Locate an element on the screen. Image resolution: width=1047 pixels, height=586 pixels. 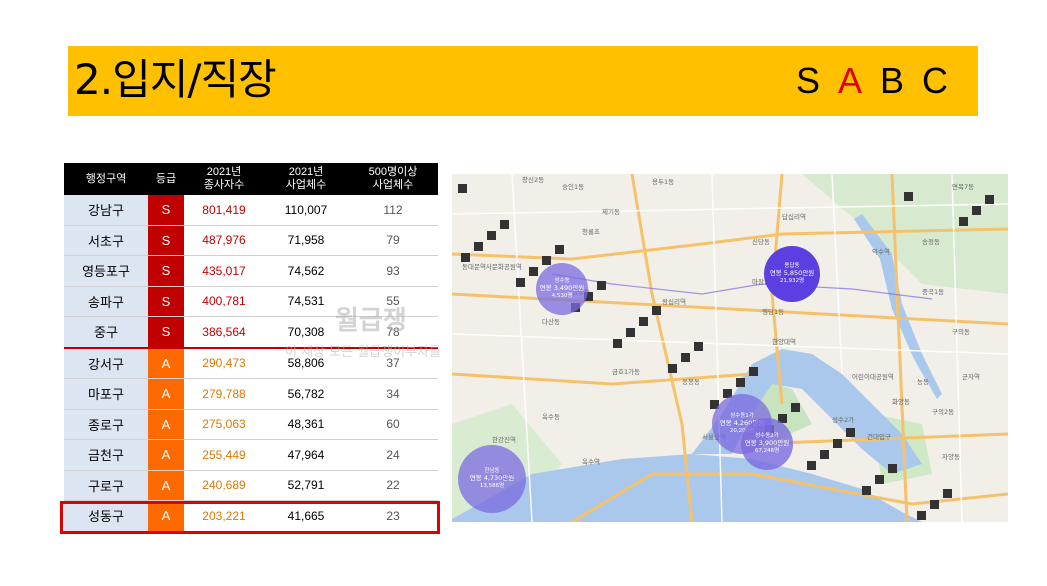
table-row: 강서구 A 290,473 58,806 37 is located at coordinates (251, 362).